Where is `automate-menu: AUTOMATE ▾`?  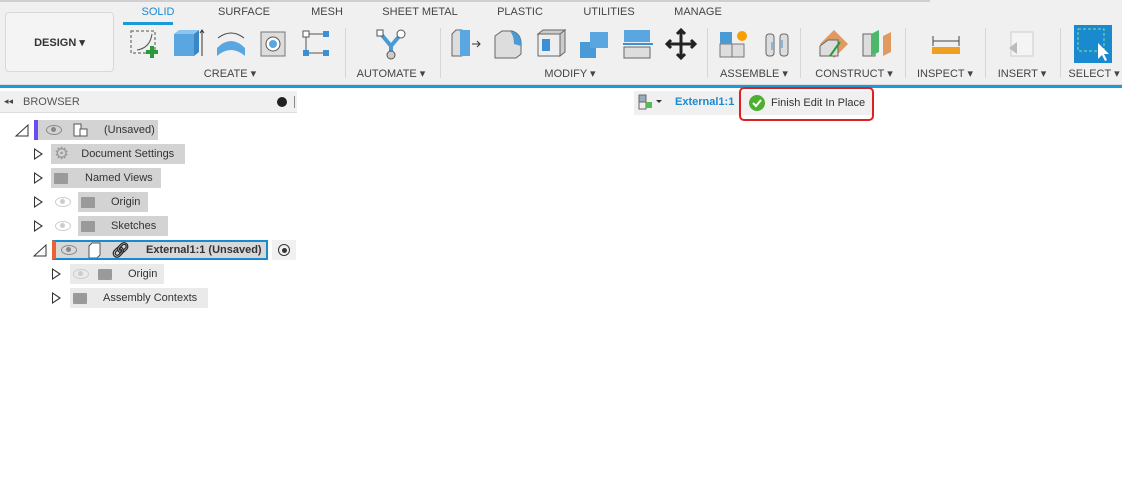
automate-menu: AUTOMATE ▾ is located at coordinates (391, 73).